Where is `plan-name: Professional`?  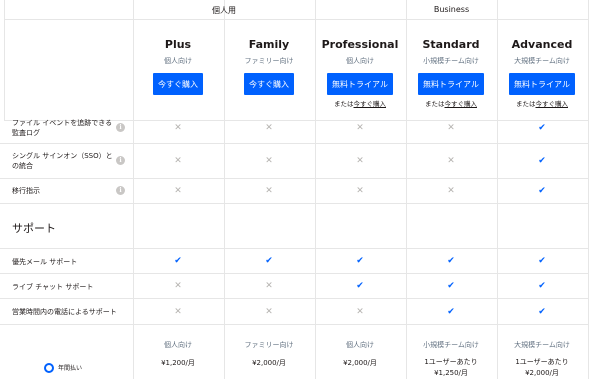
plan-name: Professional is located at coordinates (360, 44).